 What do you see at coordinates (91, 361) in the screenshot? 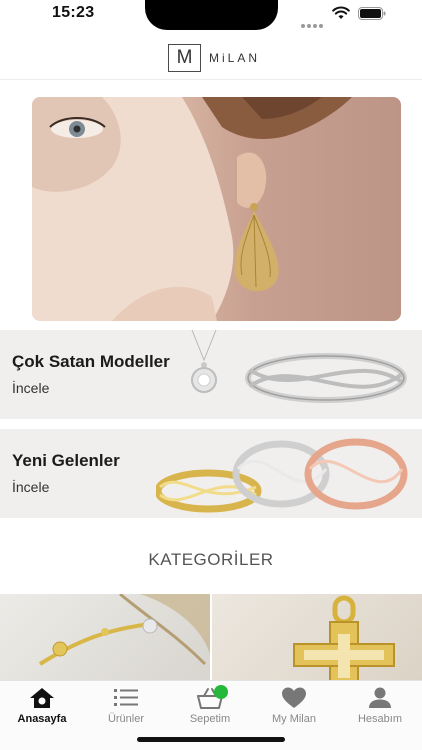
I see `promo-title: Çok Satan Modeller` at bounding box center [91, 361].